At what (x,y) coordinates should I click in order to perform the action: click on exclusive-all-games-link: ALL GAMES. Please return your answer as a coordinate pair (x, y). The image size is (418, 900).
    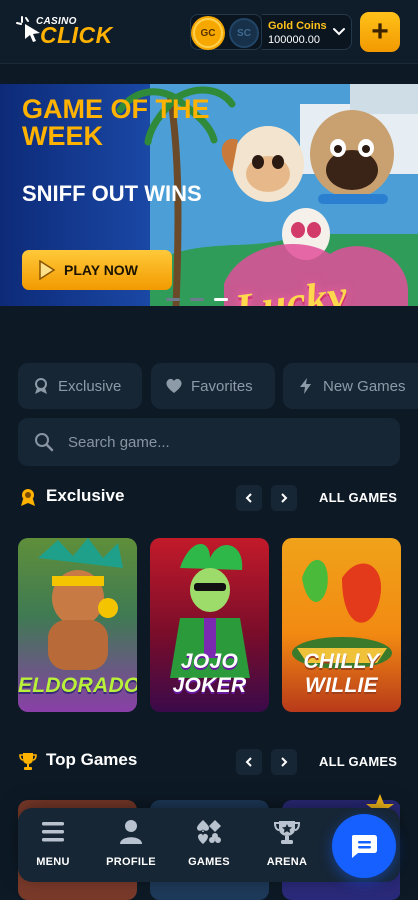
    Looking at the image, I should click on (358, 497).